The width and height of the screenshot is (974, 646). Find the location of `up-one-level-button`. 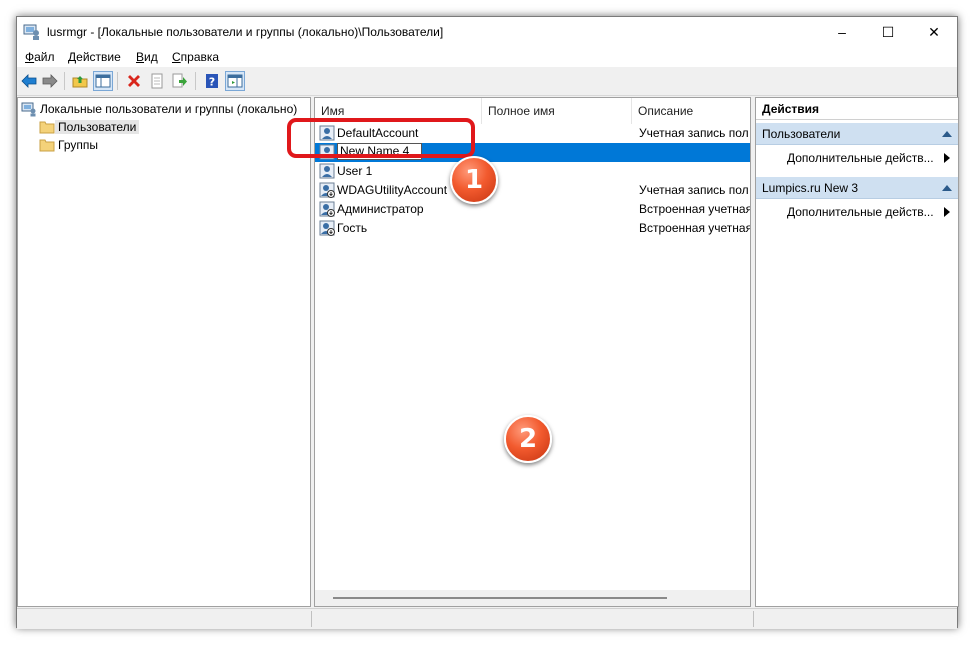

up-one-level-button is located at coordinates (80, 81).